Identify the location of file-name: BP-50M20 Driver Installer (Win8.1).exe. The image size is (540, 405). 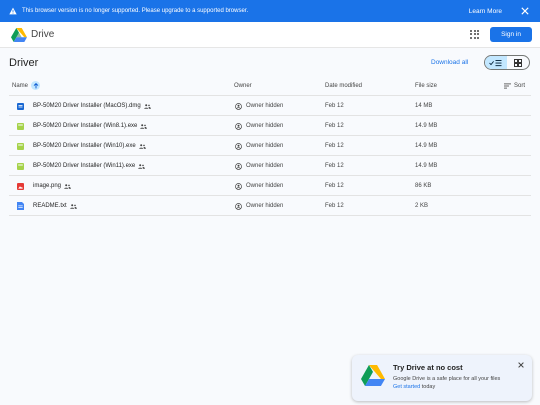
(85, 126).